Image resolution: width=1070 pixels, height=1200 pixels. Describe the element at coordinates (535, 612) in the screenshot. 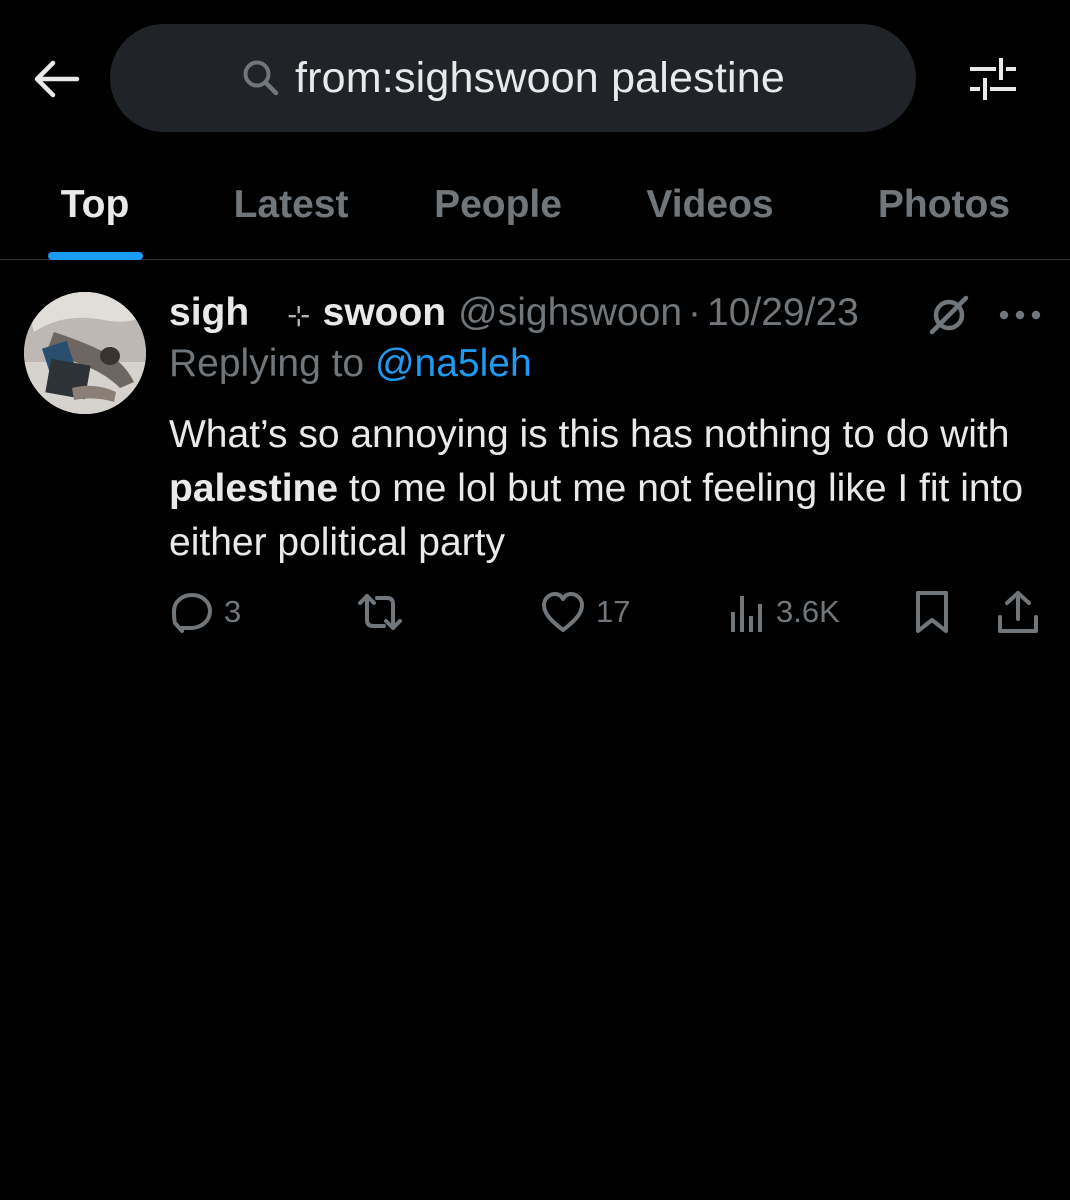

I see `tweet-actions: 3 17 3.6K` at that location.